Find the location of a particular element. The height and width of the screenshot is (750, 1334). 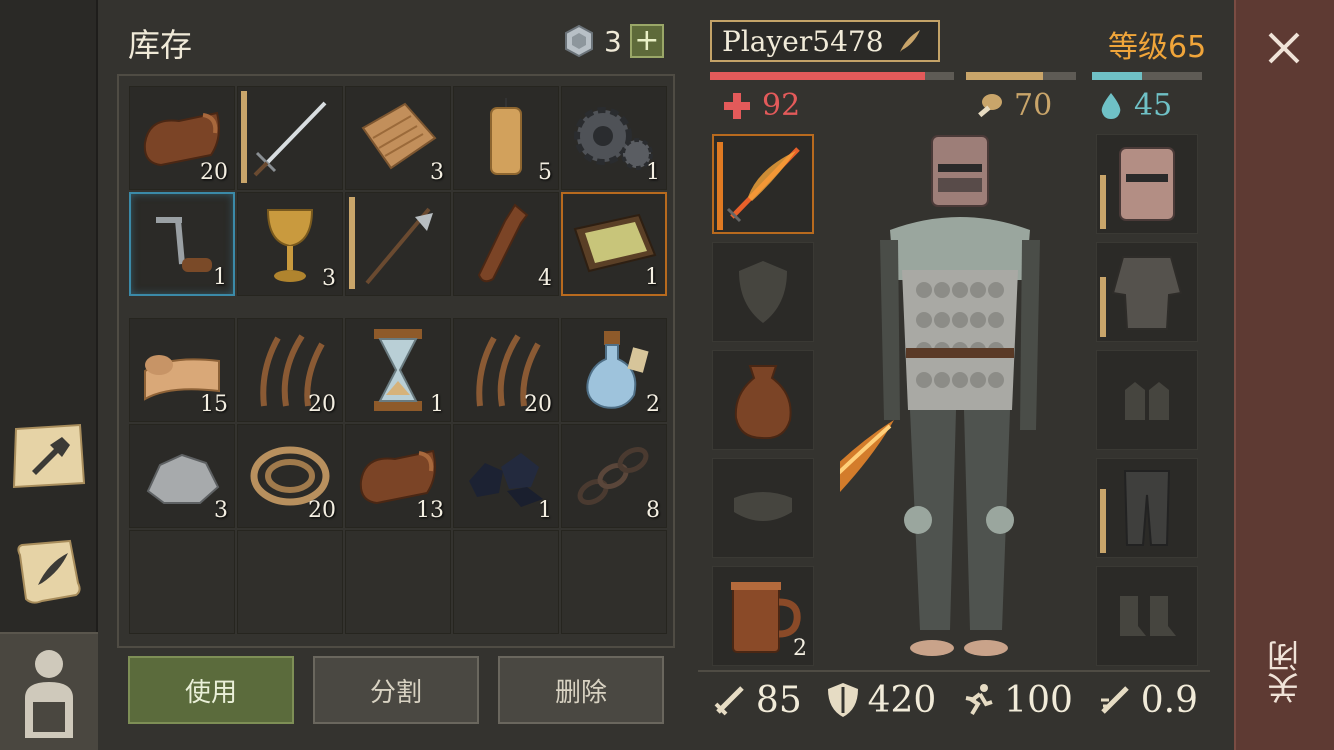

attack-stat: 85 is located at coordinates (757, 700).